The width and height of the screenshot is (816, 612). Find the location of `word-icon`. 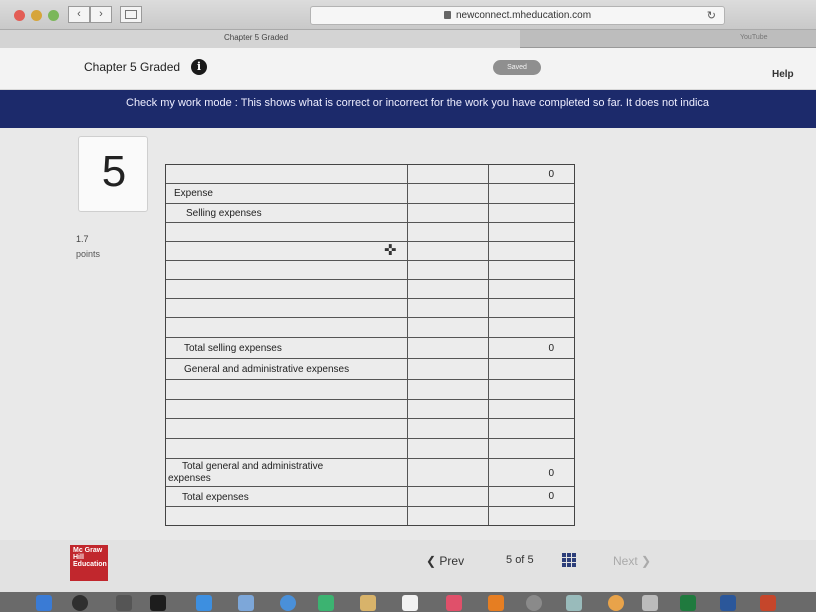

word-icon is located at coordinates (728, 603).